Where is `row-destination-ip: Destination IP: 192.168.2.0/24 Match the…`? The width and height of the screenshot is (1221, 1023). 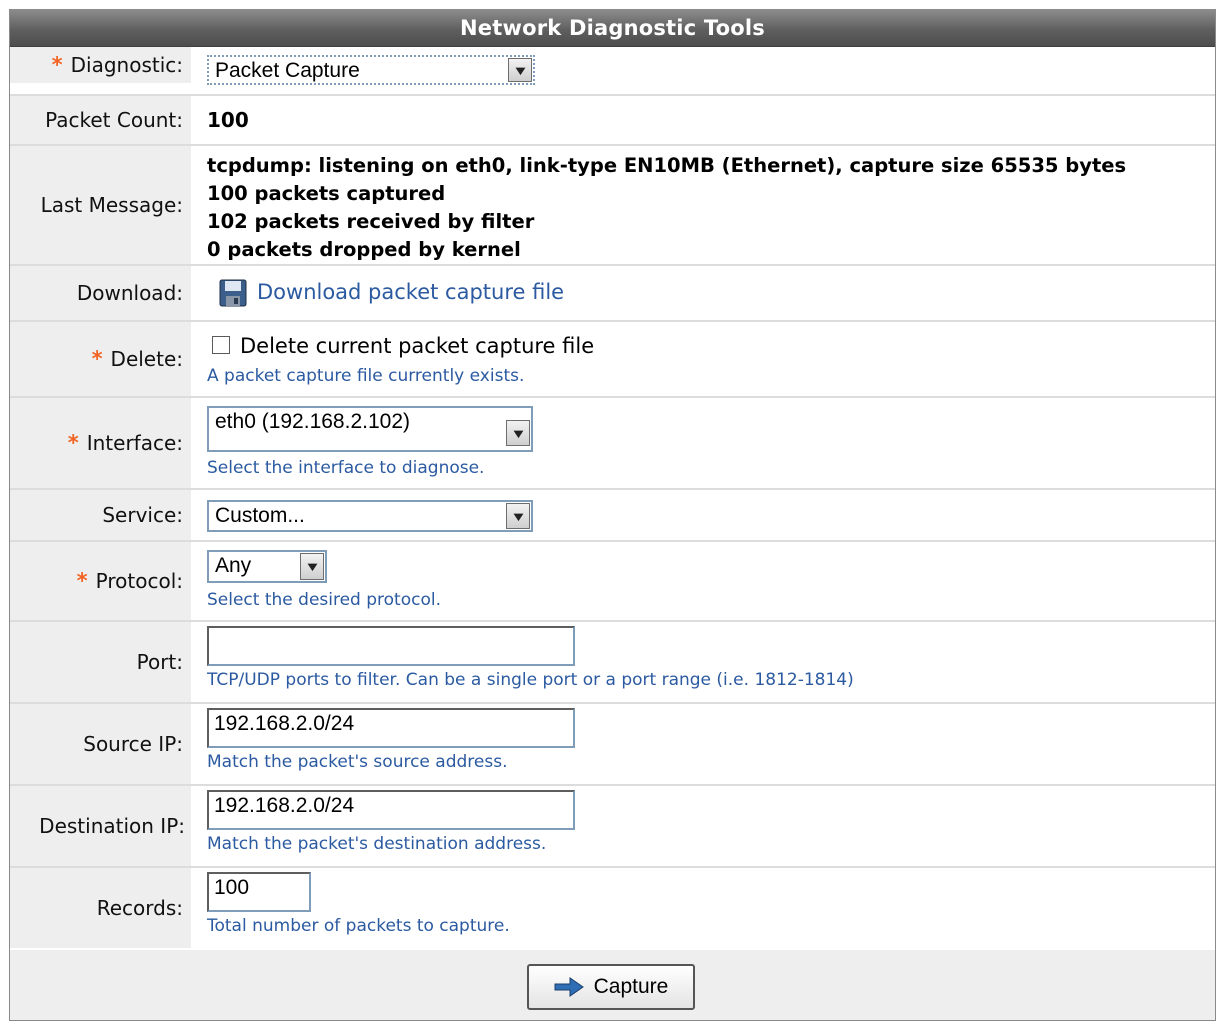 row-destination-ip: Destination IP: 192.168.2.0/24 Match the… is located at coordinates (612, 826).